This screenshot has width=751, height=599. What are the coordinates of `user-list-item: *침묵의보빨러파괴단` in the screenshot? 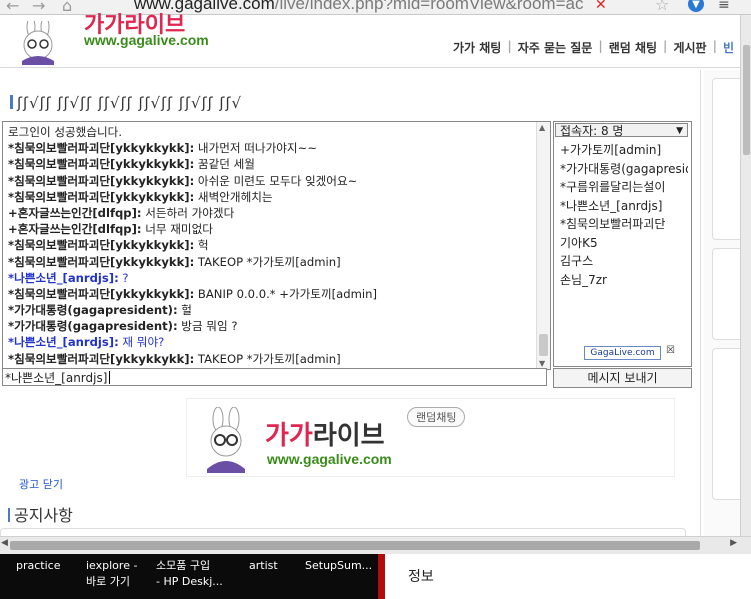 It's located at (624, 224).